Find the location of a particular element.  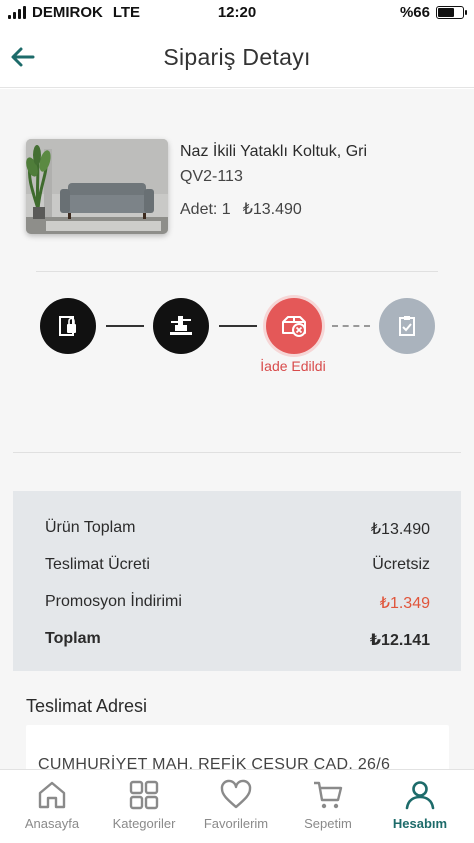

order-tracker is located at coordinates (237, 338).